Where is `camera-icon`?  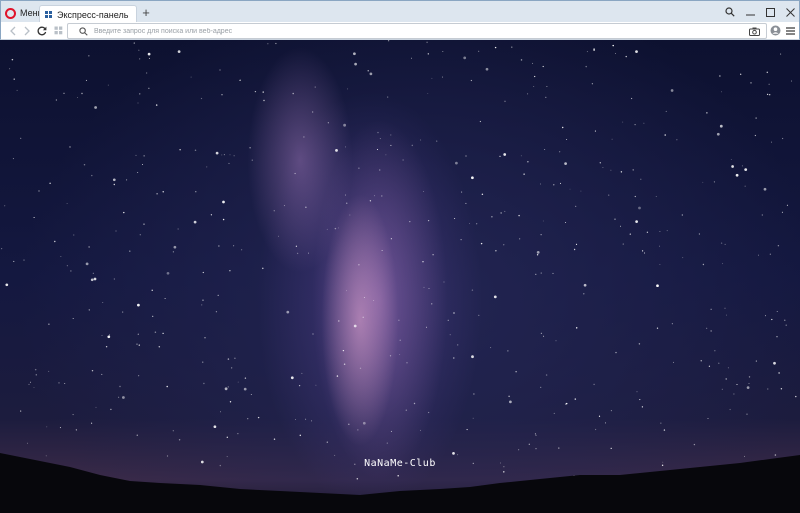 camera-icon is located at coordinates (754, 31).